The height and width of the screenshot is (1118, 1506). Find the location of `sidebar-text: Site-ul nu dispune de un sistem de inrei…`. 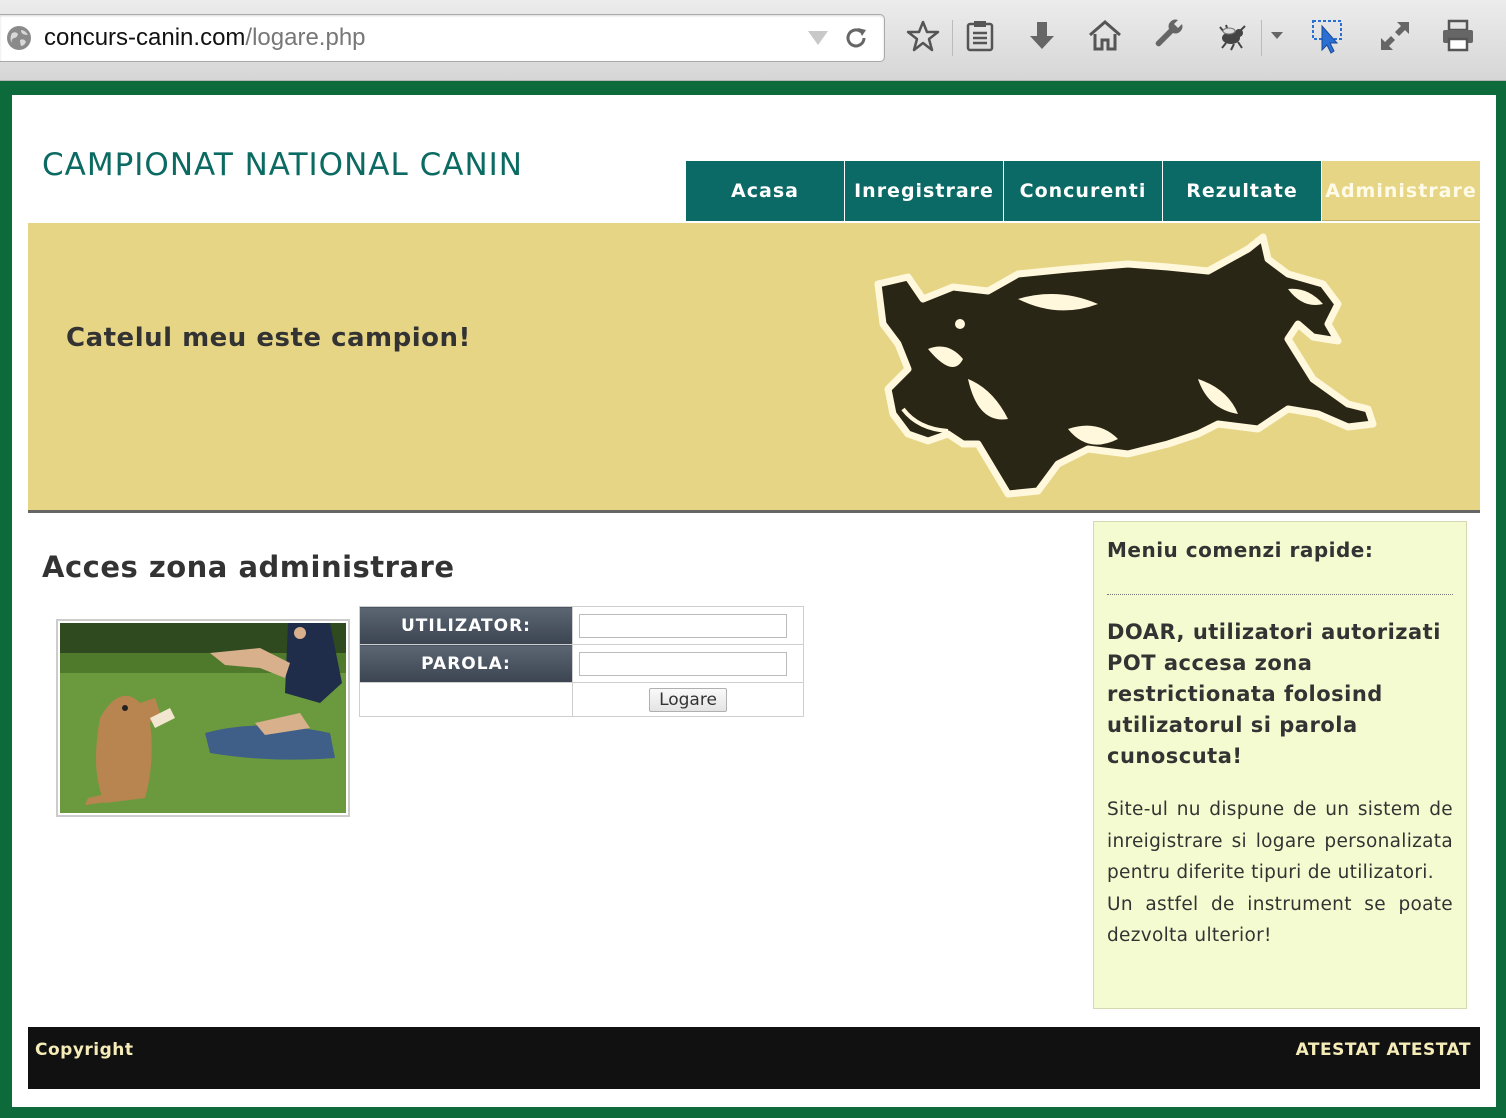

sidebar-text: Site-ul nu dispune de un sistem de inrei… is located at coordinates (1280, 873).